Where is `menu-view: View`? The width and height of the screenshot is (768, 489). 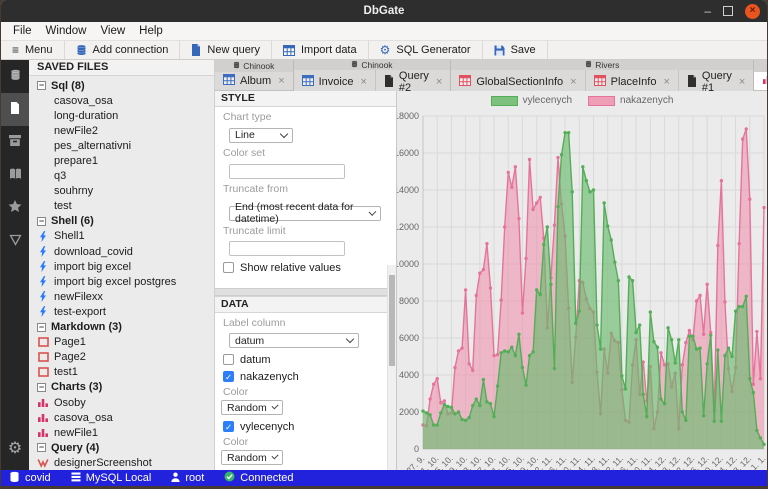 menu-view: View is located at coordinates (112, 31).